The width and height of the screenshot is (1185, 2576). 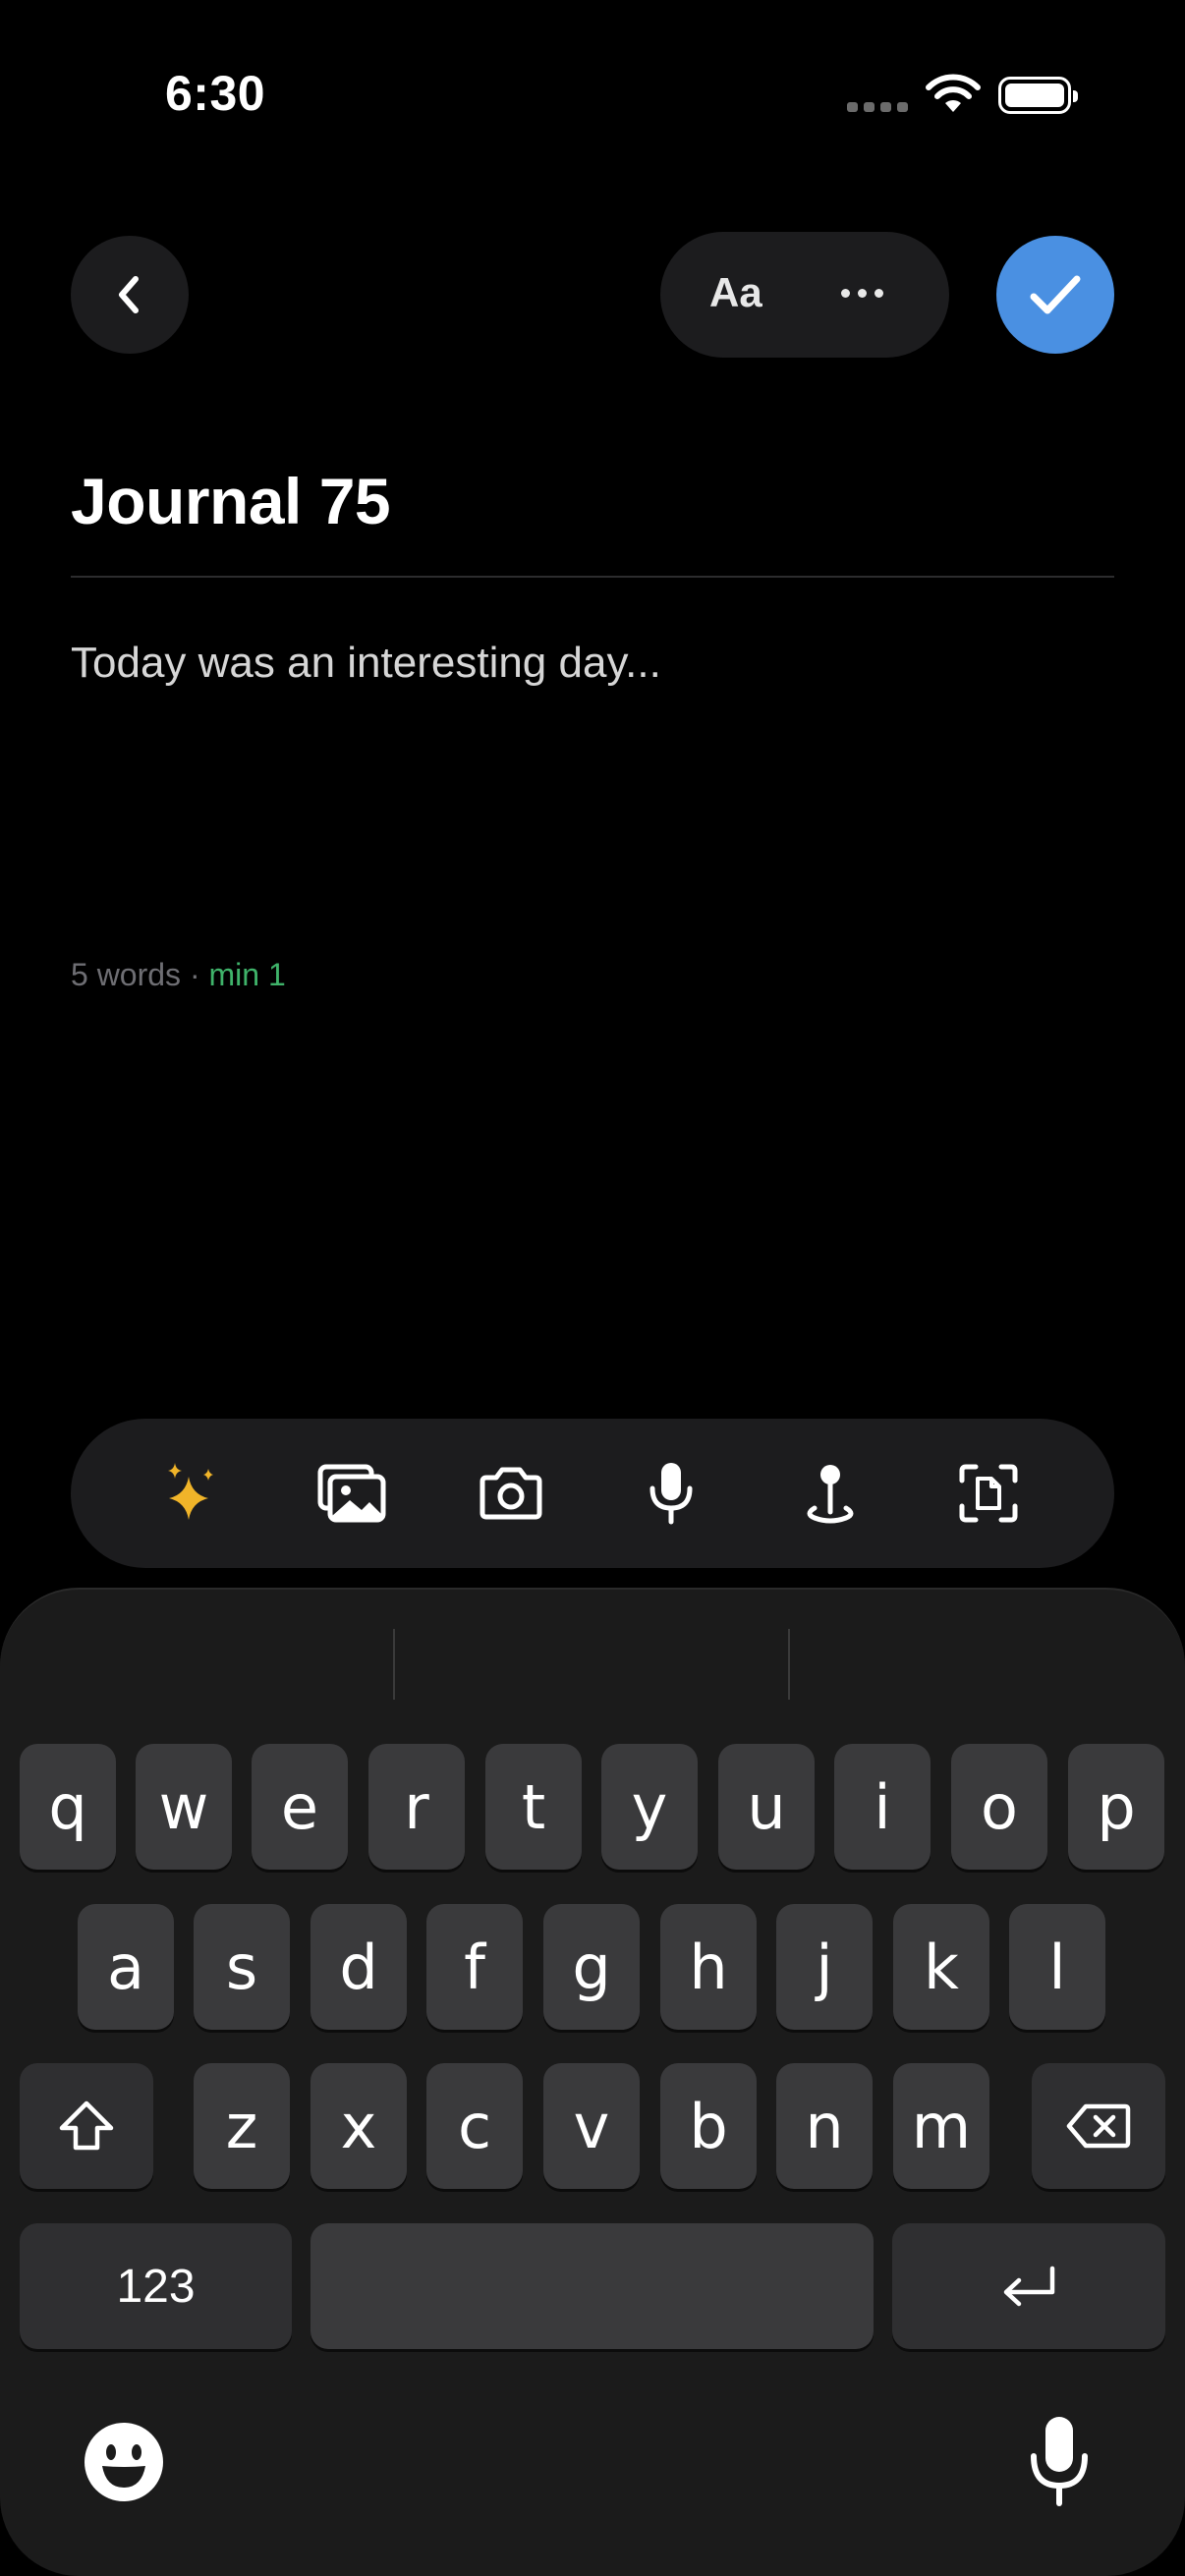 I want to click on key-i: i, so click(x=883, y=1807).